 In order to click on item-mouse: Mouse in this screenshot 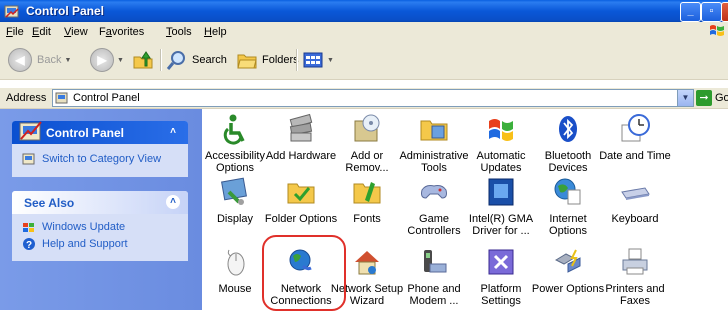, I will do `click(235, 270)`.